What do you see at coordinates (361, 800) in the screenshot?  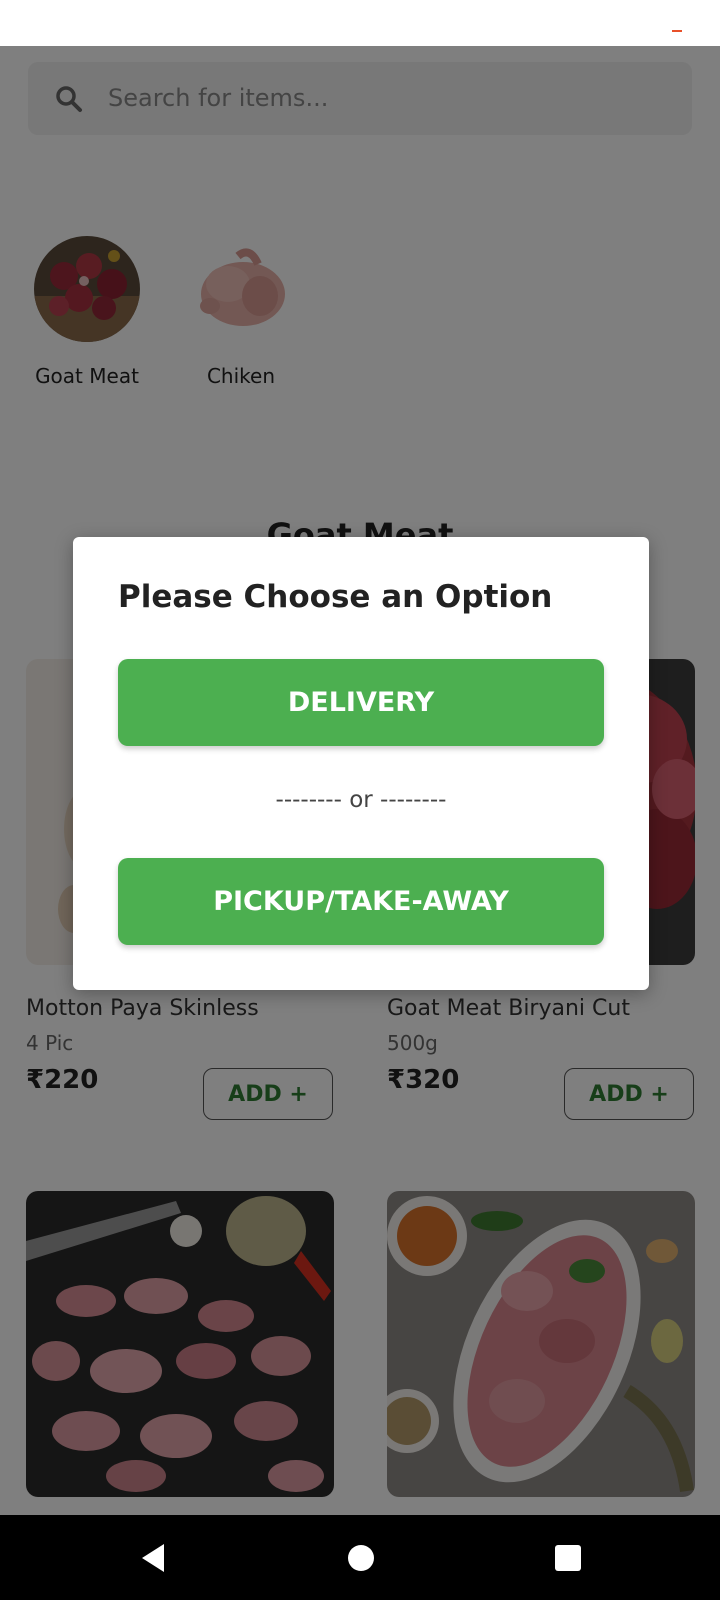 I see `or-separator: -------- or --------` at bounding box center [361, 800].